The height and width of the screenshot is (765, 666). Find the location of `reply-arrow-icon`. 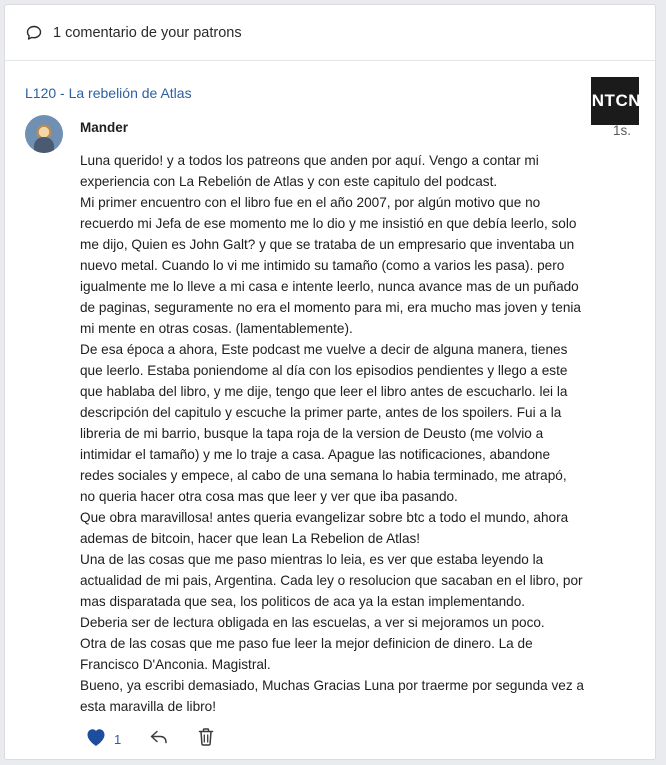

reply-arrow-icon is located at coordinates (159, 739).